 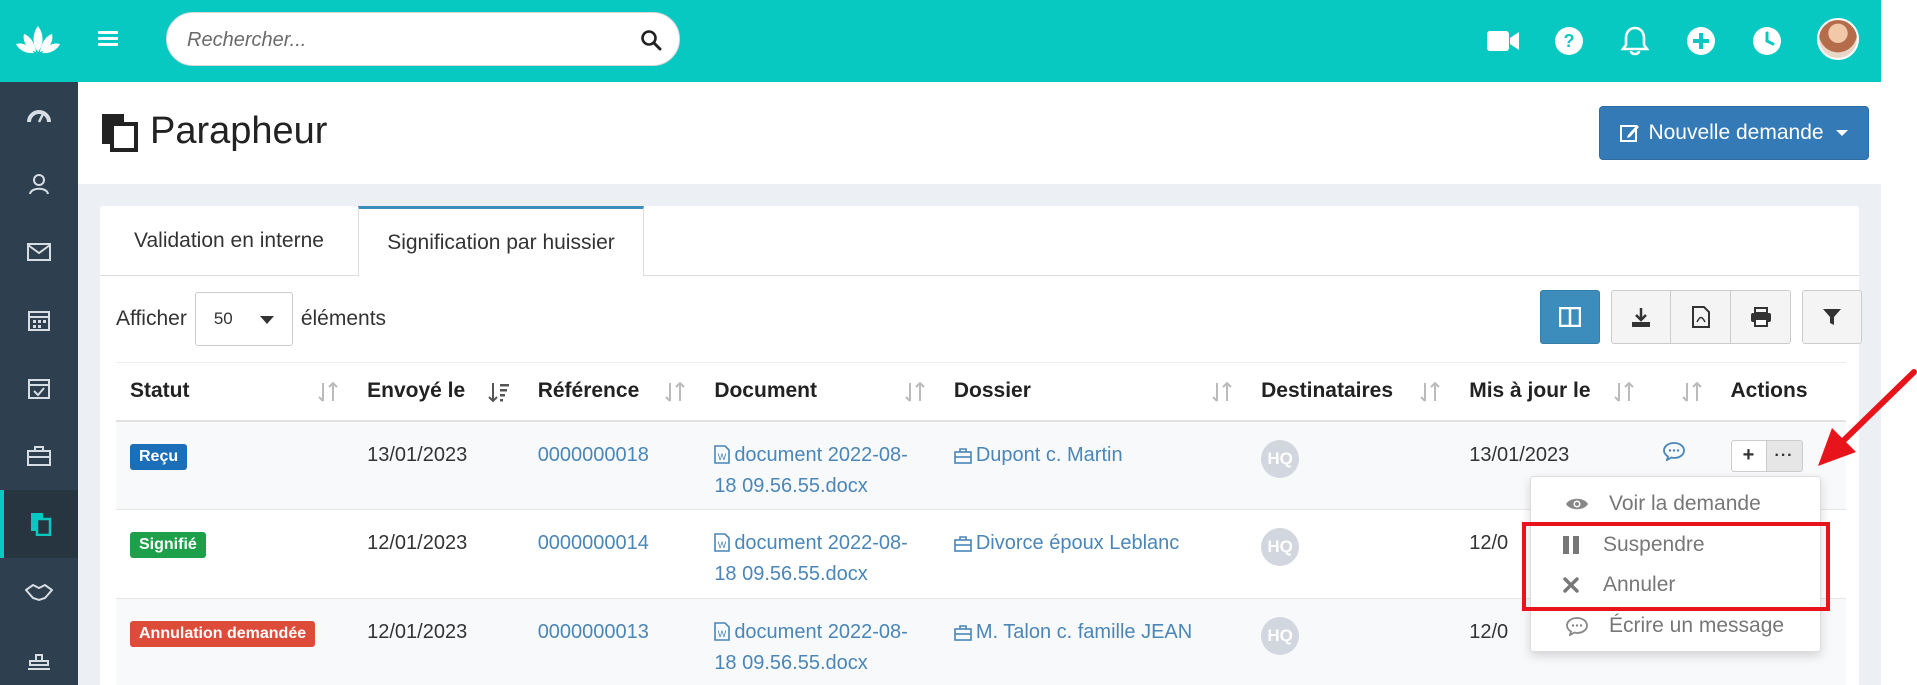 What do you see at coordinates (438, 392) in the screenshot?
I see `column-header-sent: Envoyé le` at bounding box center [438, 392].